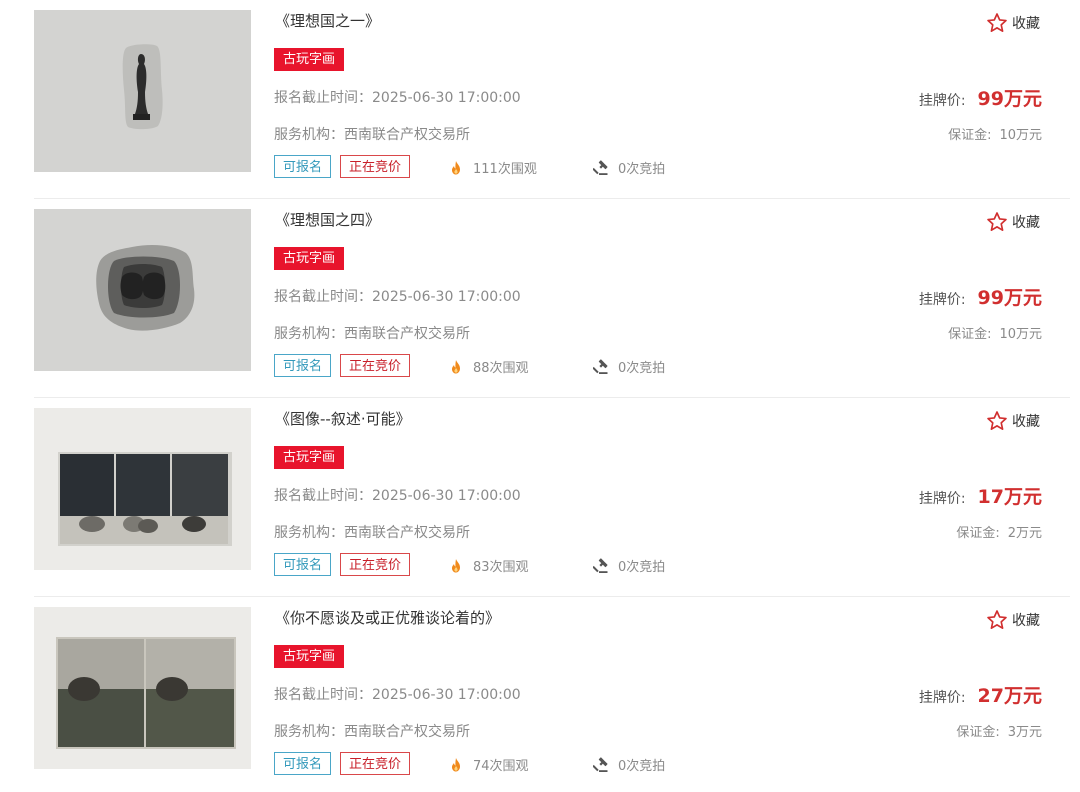 This screenshot has width=1080, height=792. Describe the element at coordinates (387, 617) in the screenshot. I see `item-title: 《你不愿谈及或正优雅谈论着的》` at that location.